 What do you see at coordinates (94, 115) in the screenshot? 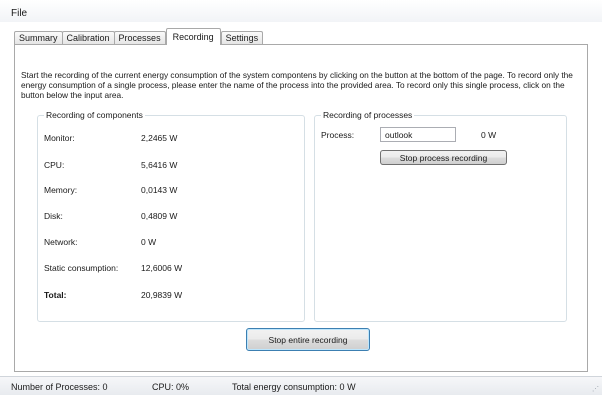
I see `components-group-title: Recording of components` at bounding box center [94, 115].